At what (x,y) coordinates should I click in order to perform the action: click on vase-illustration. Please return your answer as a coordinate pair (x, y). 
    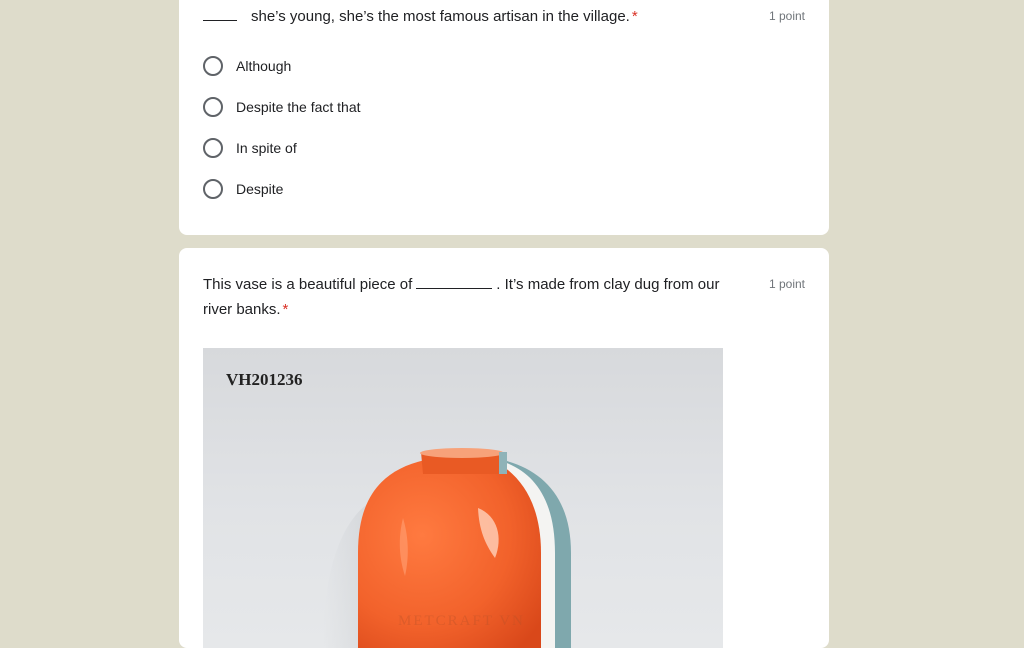
    Looking at the image, I should click on (447, 548).